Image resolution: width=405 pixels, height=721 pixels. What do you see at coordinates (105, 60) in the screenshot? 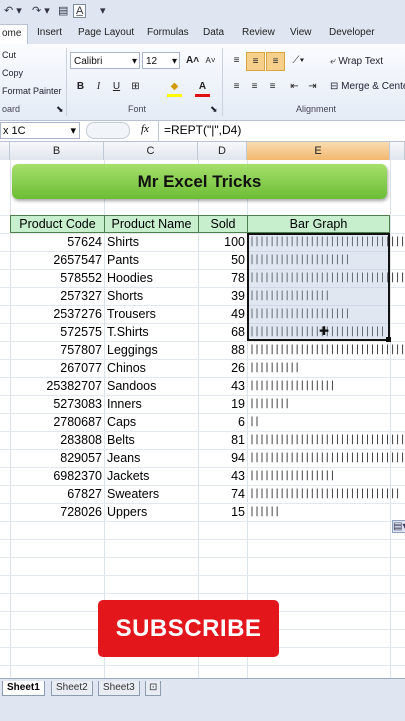
I see `font-name-select: Calibri ▾` at bounding box center [105, 60].